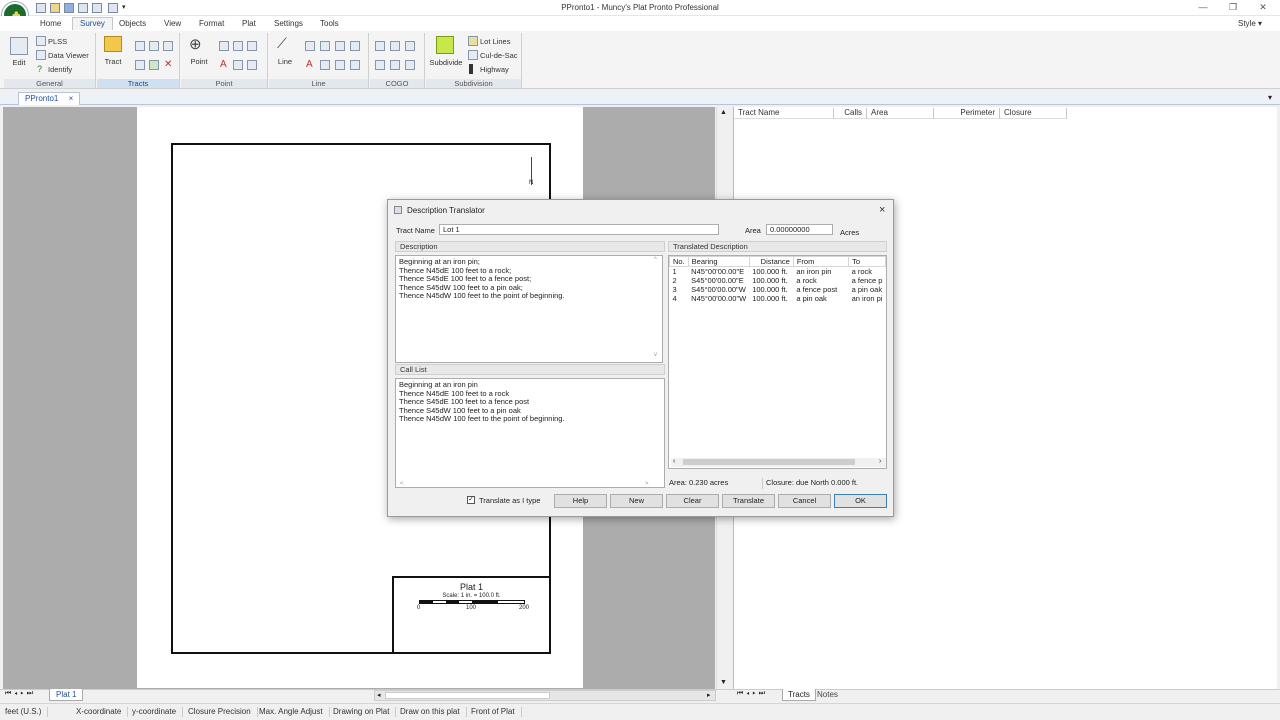  I want to click on identify-button: Identify, so click(60, 69).